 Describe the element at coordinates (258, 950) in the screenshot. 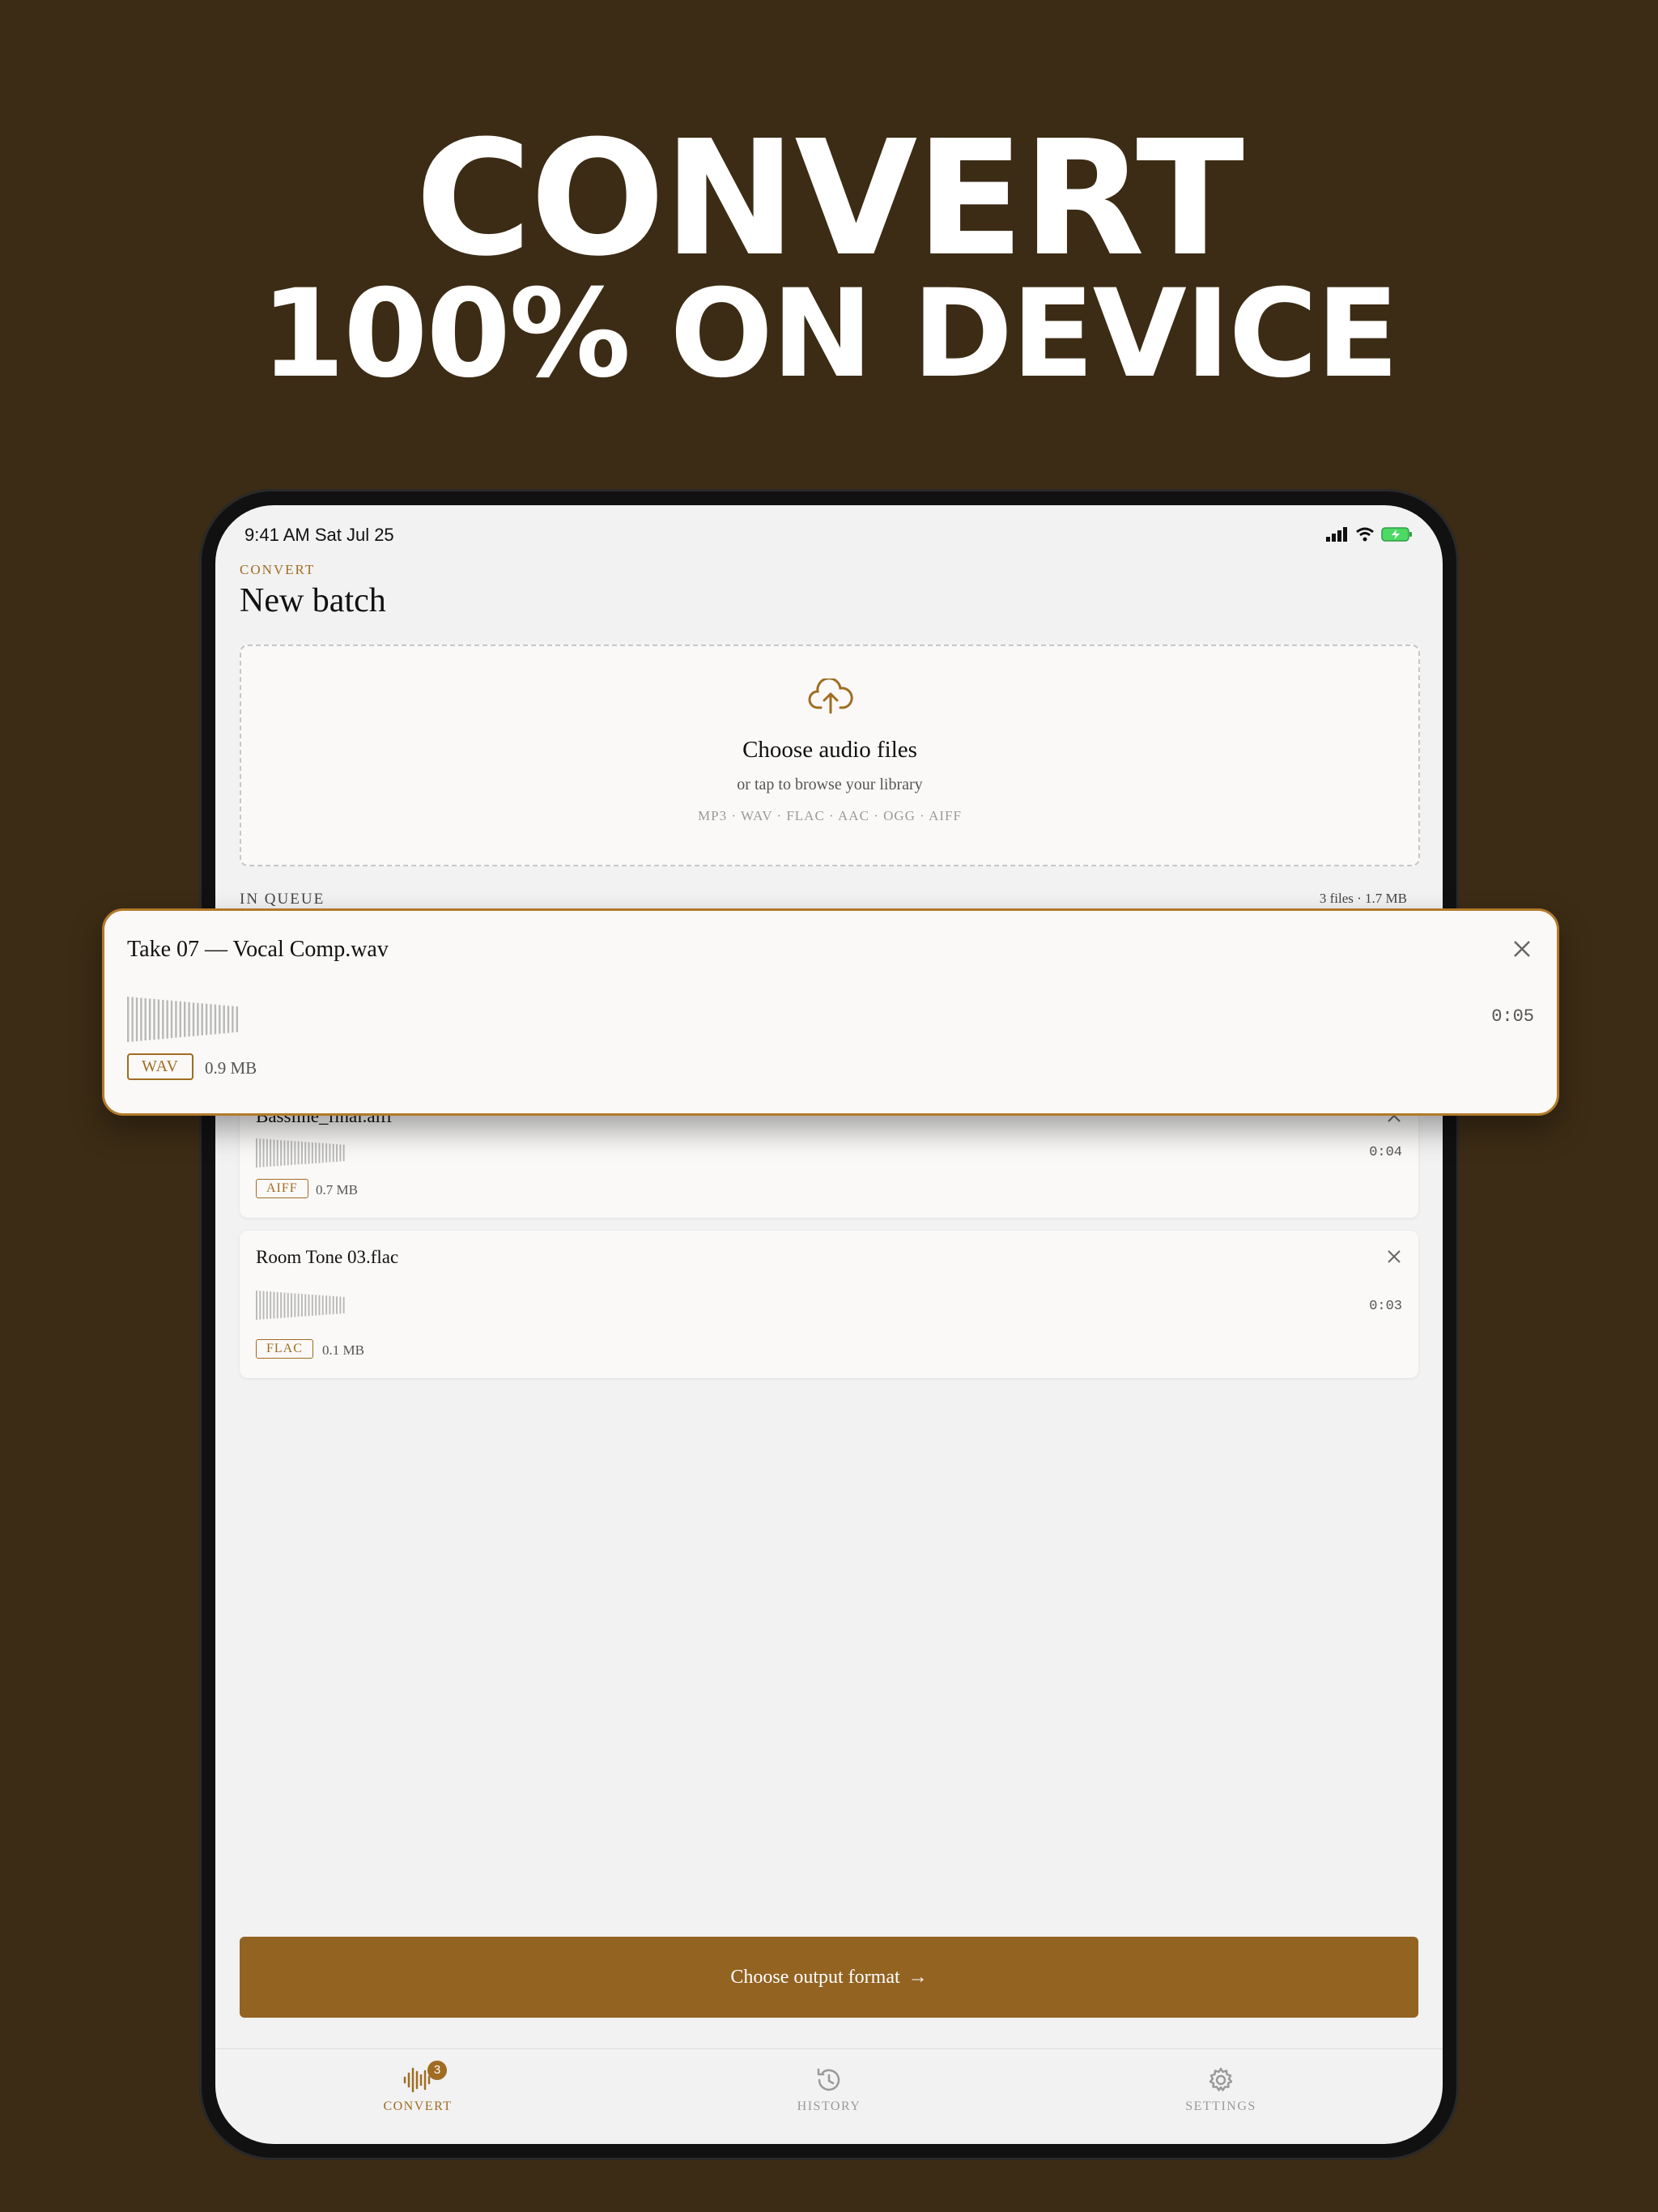

I see `file-name: Take 07 — Vocal Comp.wav` at that location.